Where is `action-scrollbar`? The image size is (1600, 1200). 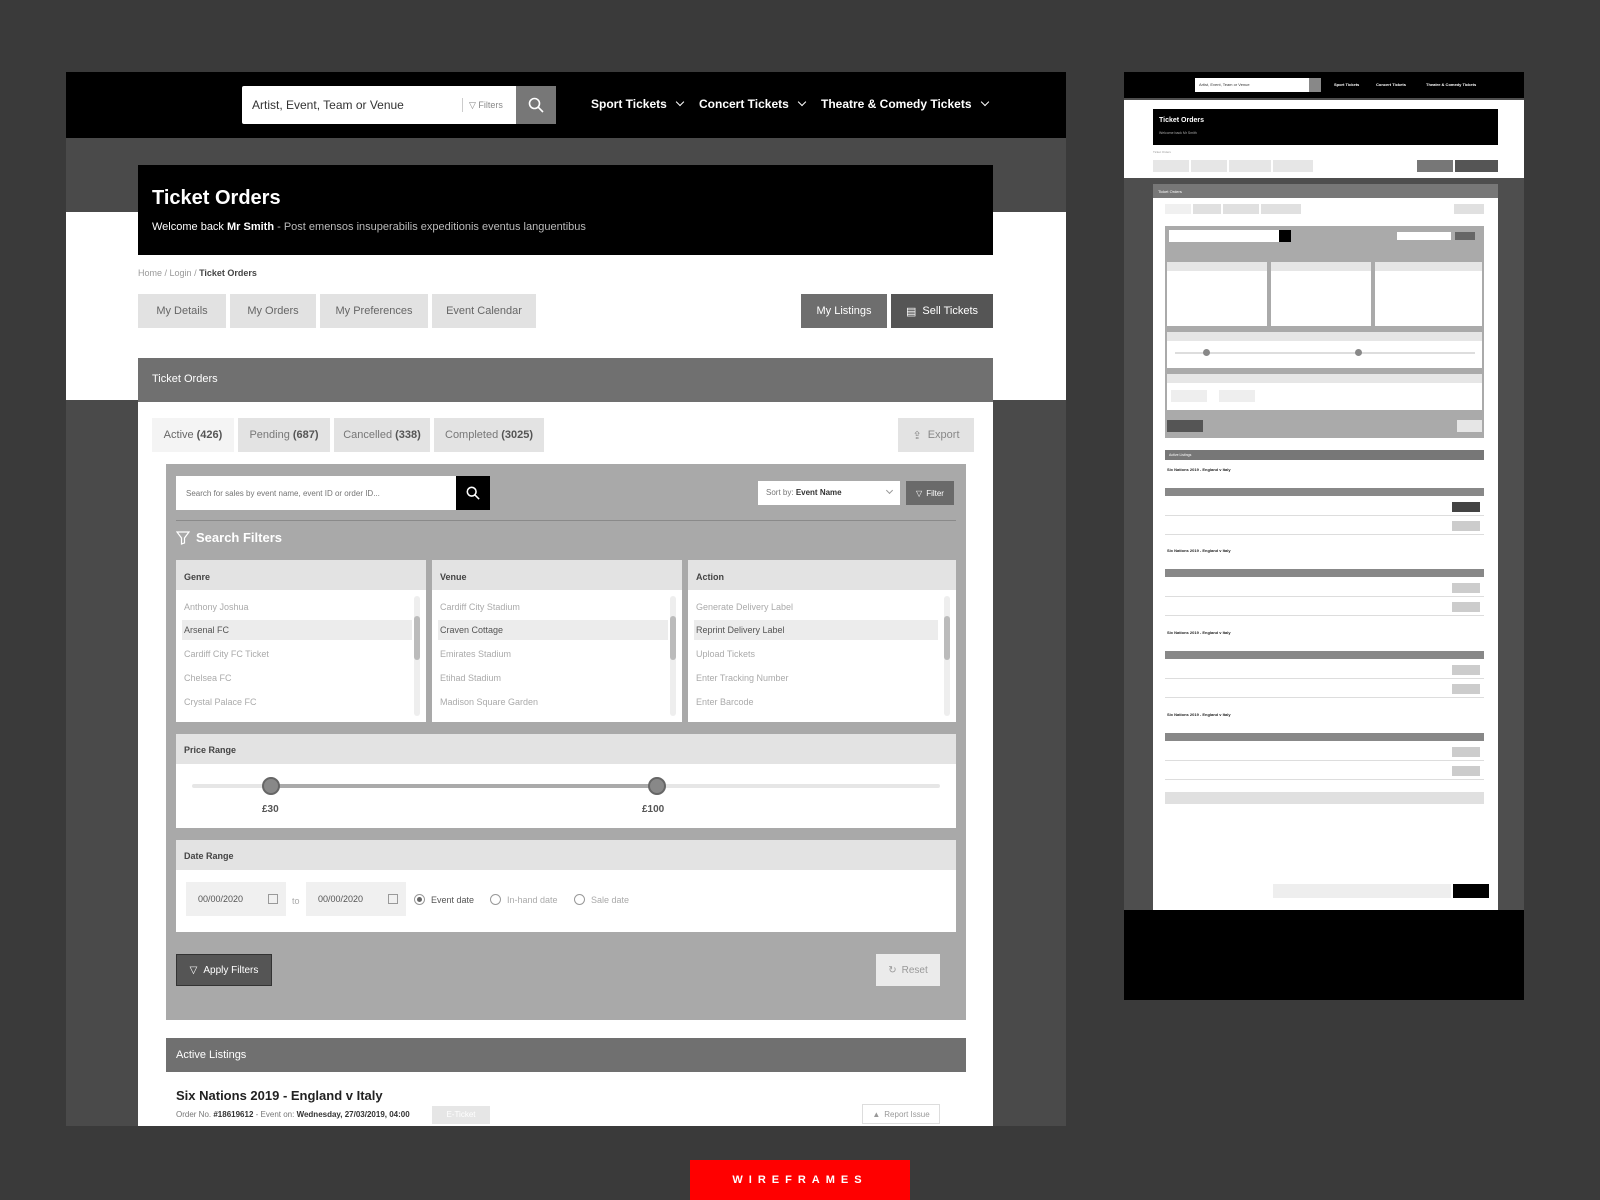
action-scrollbar is located at coordinates (947, 656).